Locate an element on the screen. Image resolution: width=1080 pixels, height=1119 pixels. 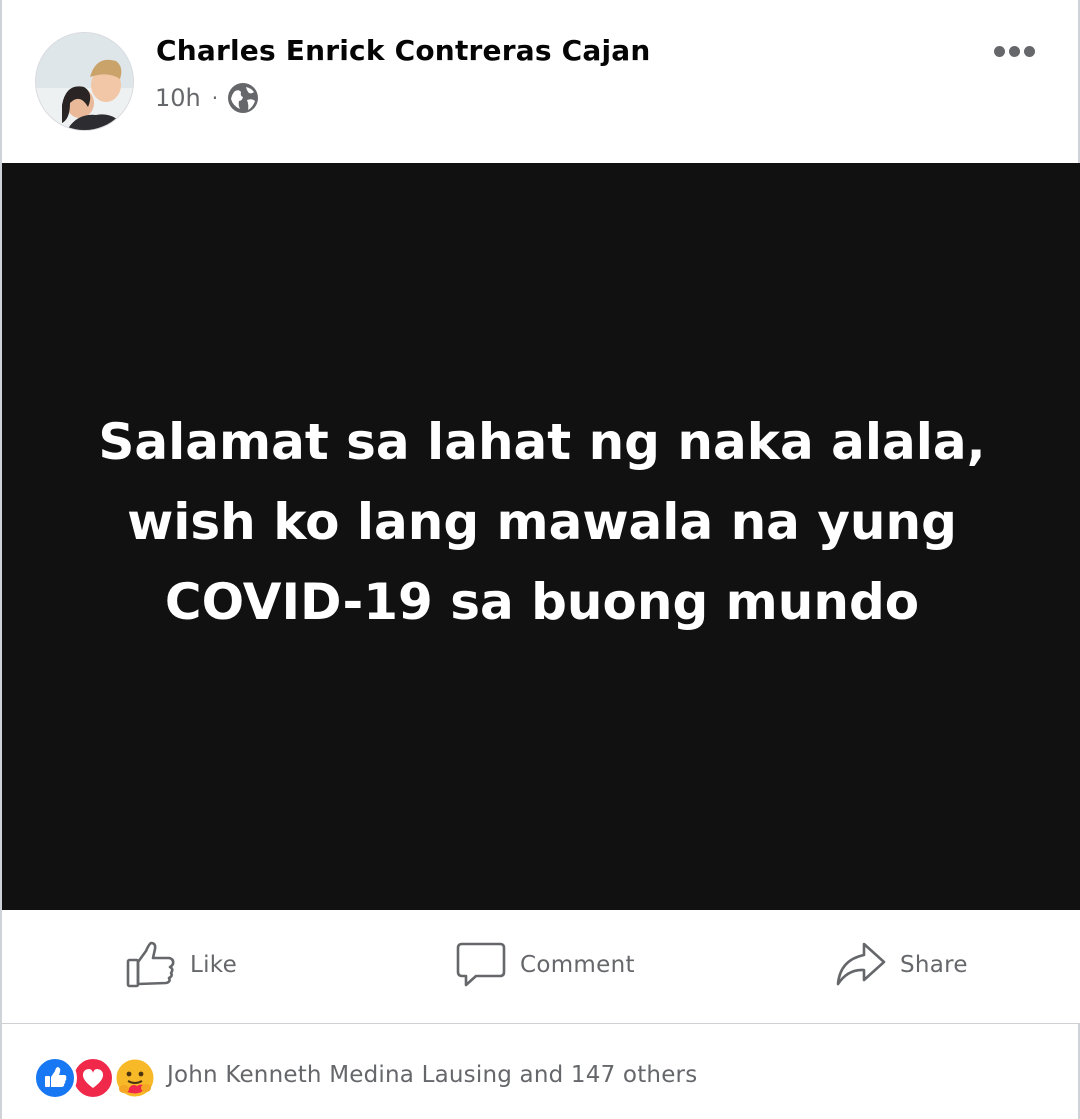
post-actions-bar: Like Comment Share is located at coordinates (541, 967).